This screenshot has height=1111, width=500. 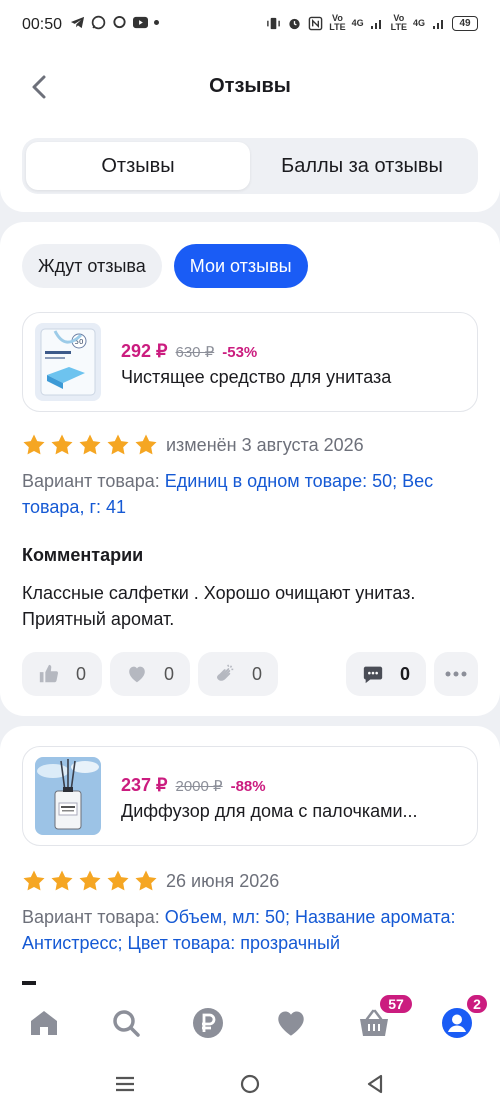 What do you see at coordinates (98, 22) in the screenshot?
I see `whatsapp-icon` at bounding box center [98, 22].